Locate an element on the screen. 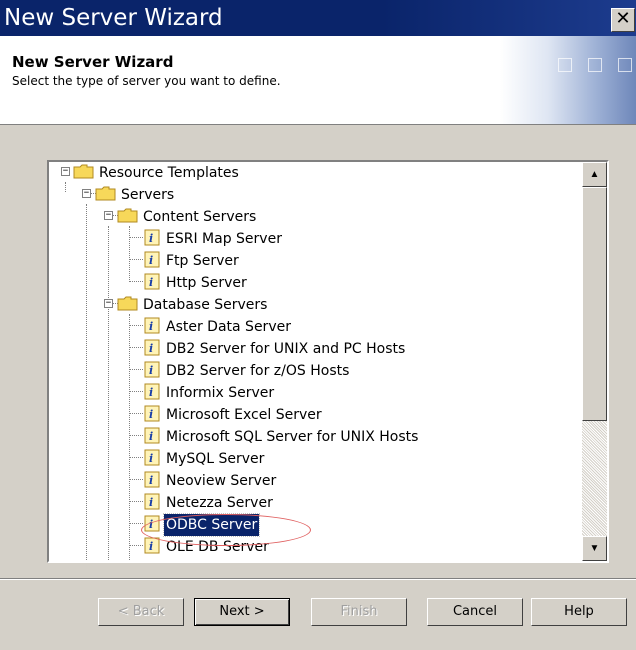 This screenshot has height=650, width=636. header-banner-graphic is located at coordinates (568, 80).